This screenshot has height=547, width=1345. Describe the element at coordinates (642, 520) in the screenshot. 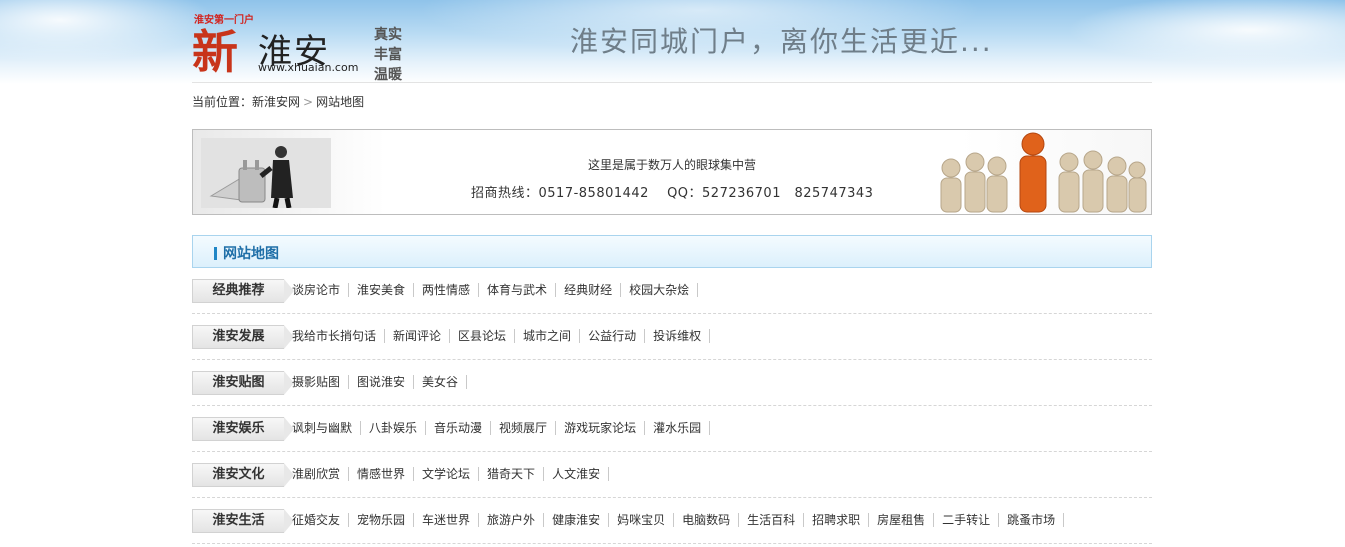

I see `forum-link: 妈咪宝贝` at that location.